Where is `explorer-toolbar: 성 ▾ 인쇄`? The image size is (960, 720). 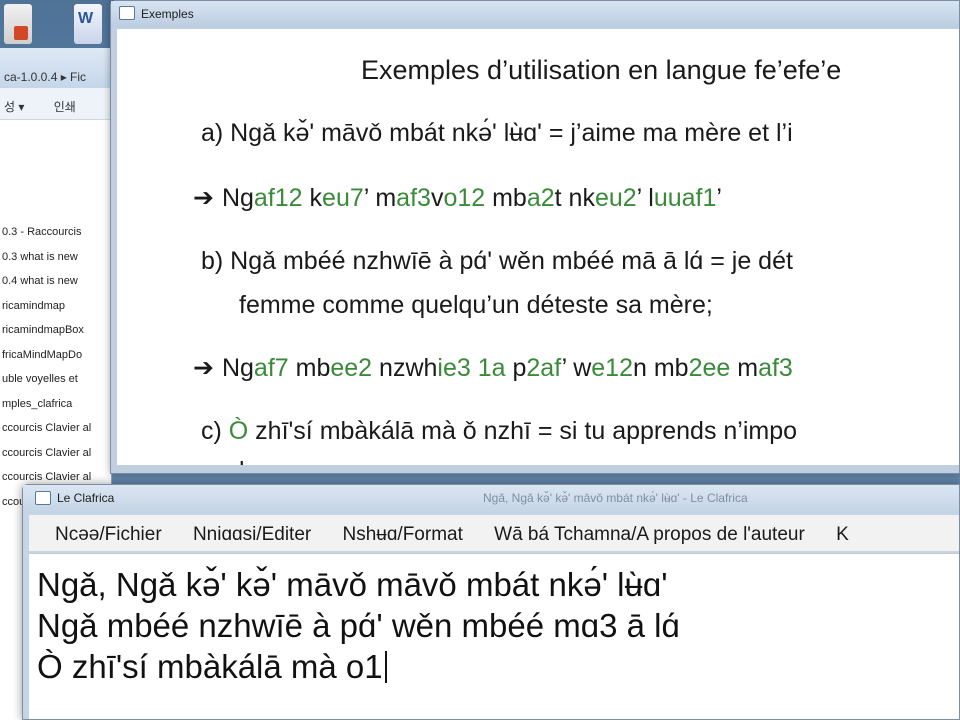
explorer-toolbar: 성 ▾ 인쇄 is located at coordinates (55, 104).